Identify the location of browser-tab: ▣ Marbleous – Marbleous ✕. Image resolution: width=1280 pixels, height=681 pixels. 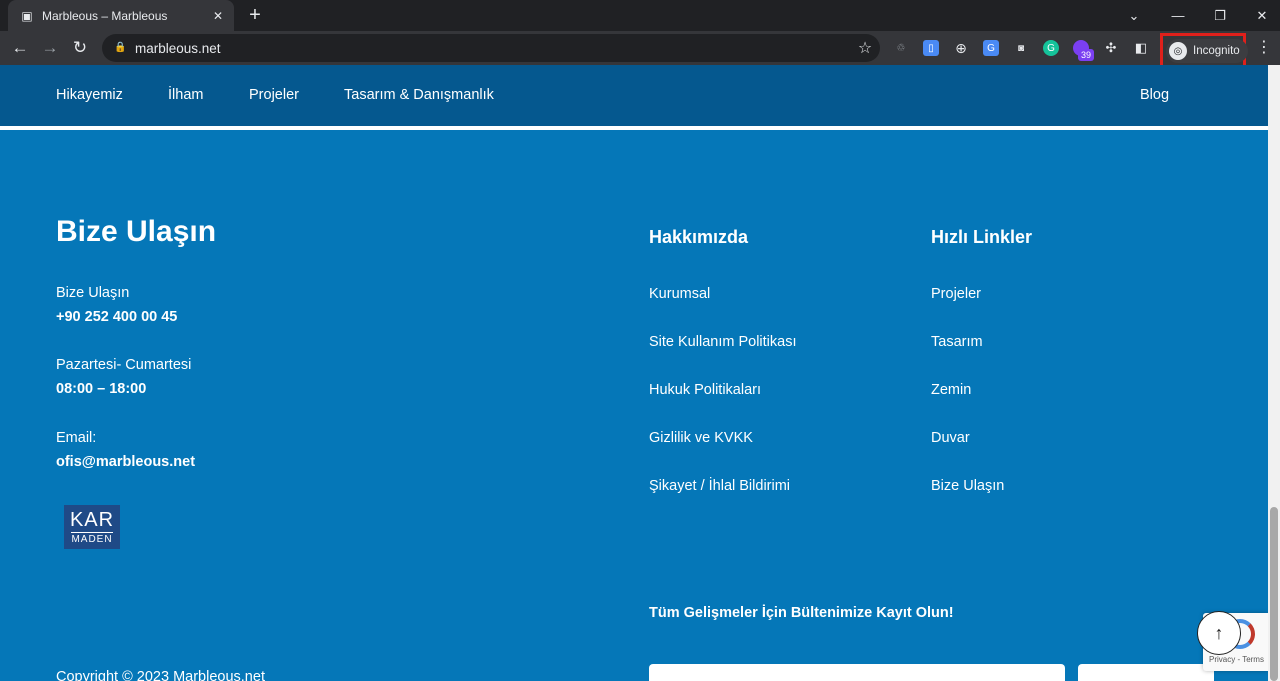
(121, 15).